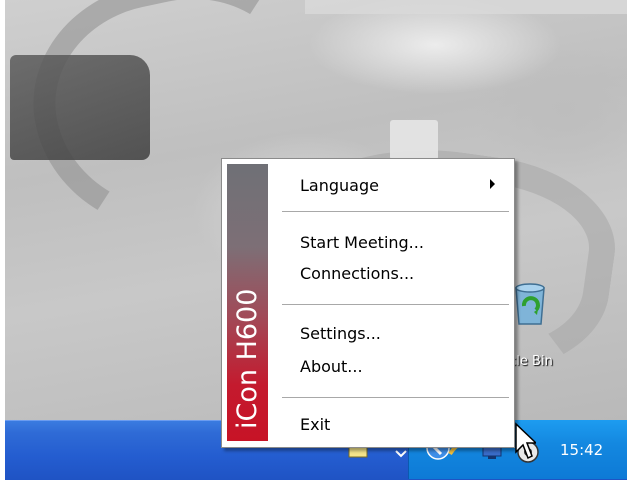 This screenshot has height=480, width=627. Describe the element at coordinates (247, 358) in the screenshot. I see `menu-brand-text: iCon H600` at that location.